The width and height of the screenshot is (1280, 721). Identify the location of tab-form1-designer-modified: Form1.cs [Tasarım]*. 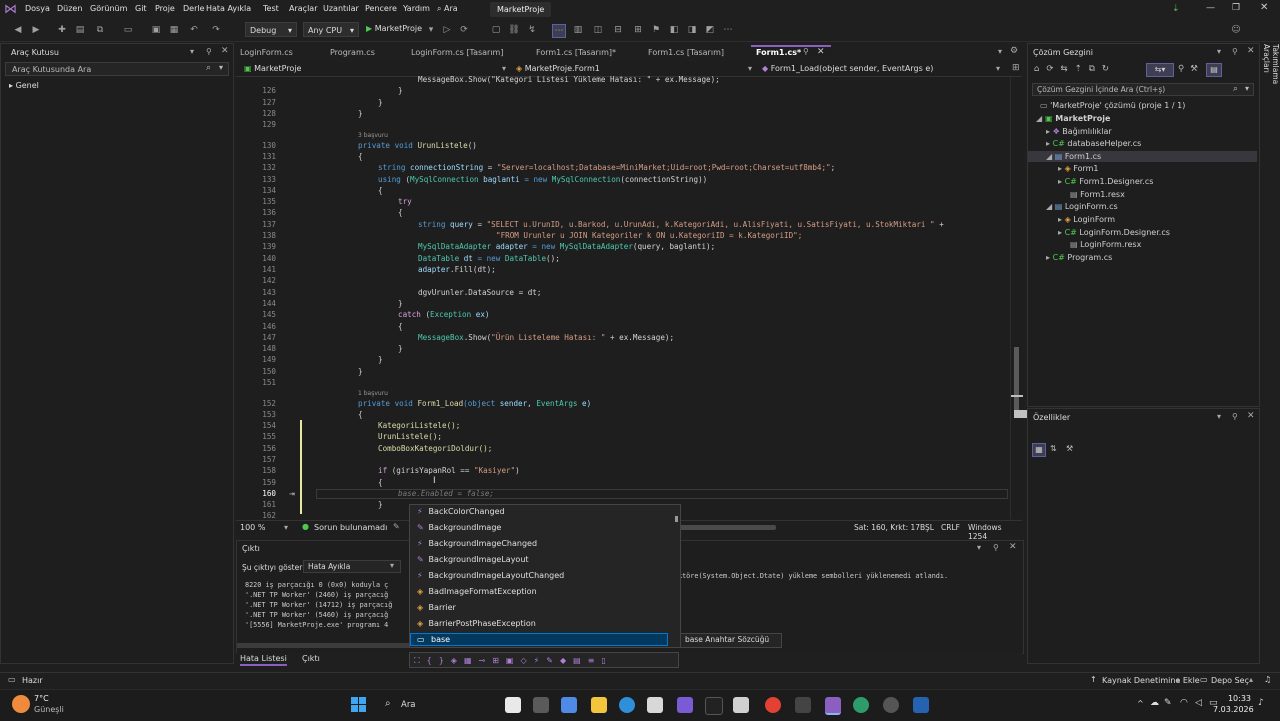
(576, 53).